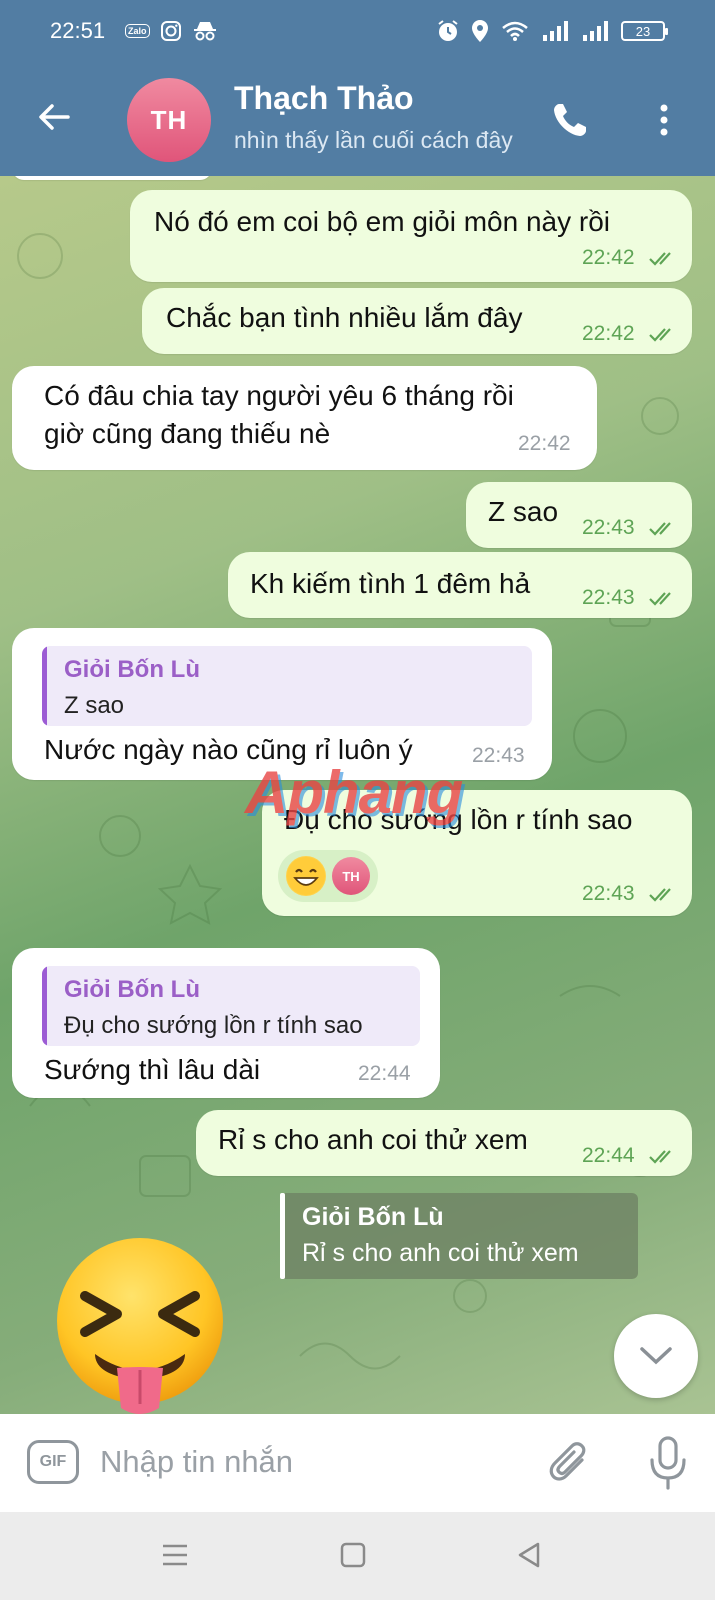  What do you see at coordinates (373, 1139) in the screenshot?
I see `message-text: Rỉ s cho anh coi thử xem` at bounding box center [373, 1139].